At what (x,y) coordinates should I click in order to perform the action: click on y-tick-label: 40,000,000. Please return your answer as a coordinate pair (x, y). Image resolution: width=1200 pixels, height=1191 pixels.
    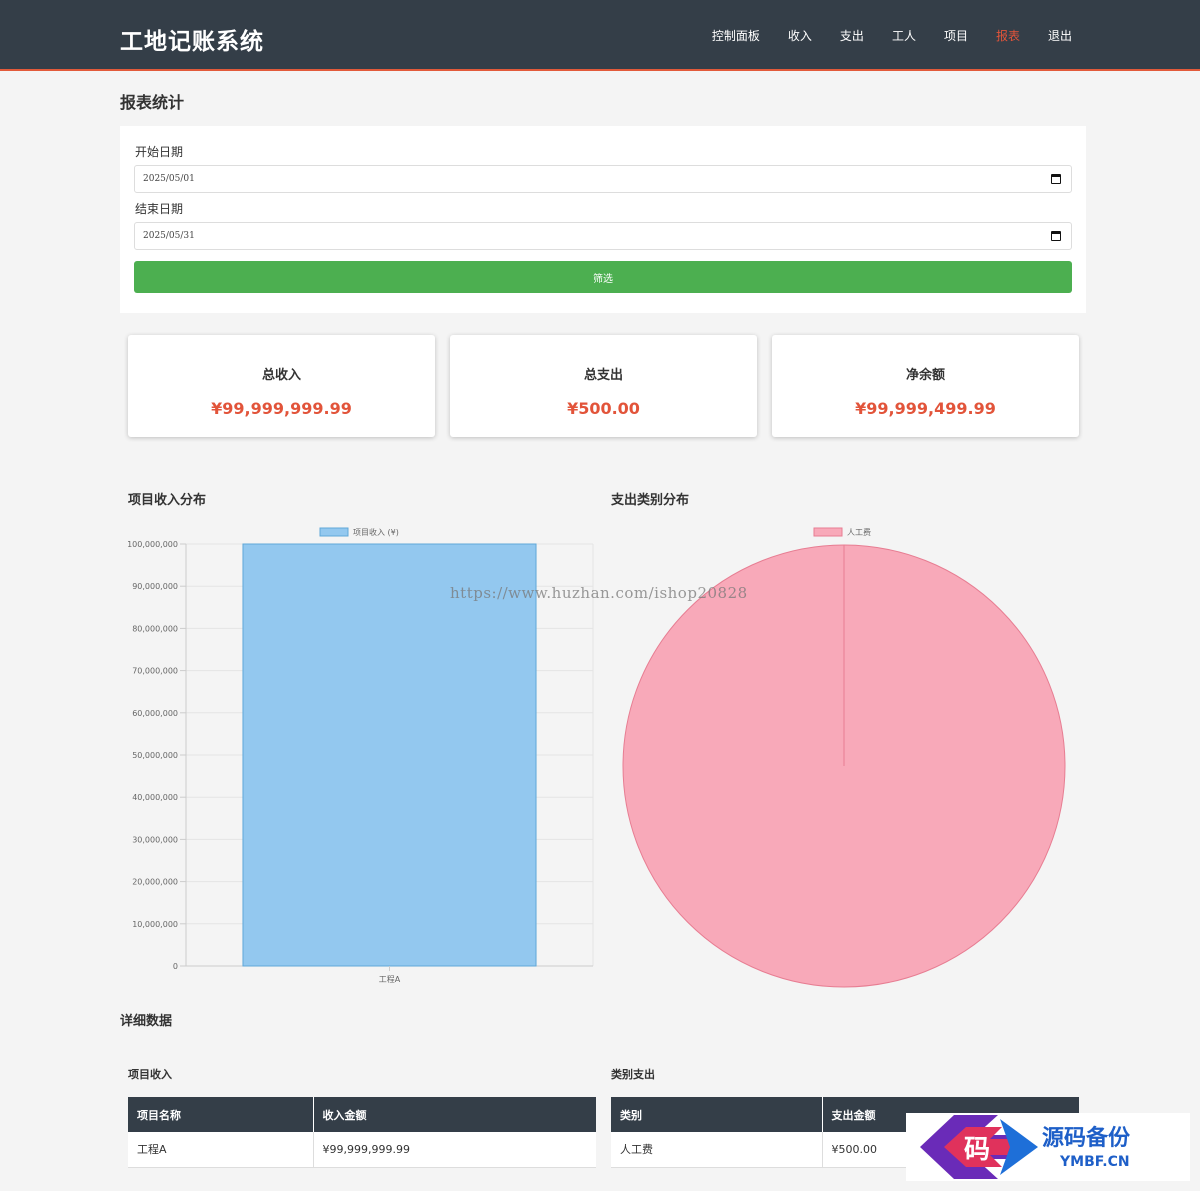
    Looking at the image, I should click on (155, 797).